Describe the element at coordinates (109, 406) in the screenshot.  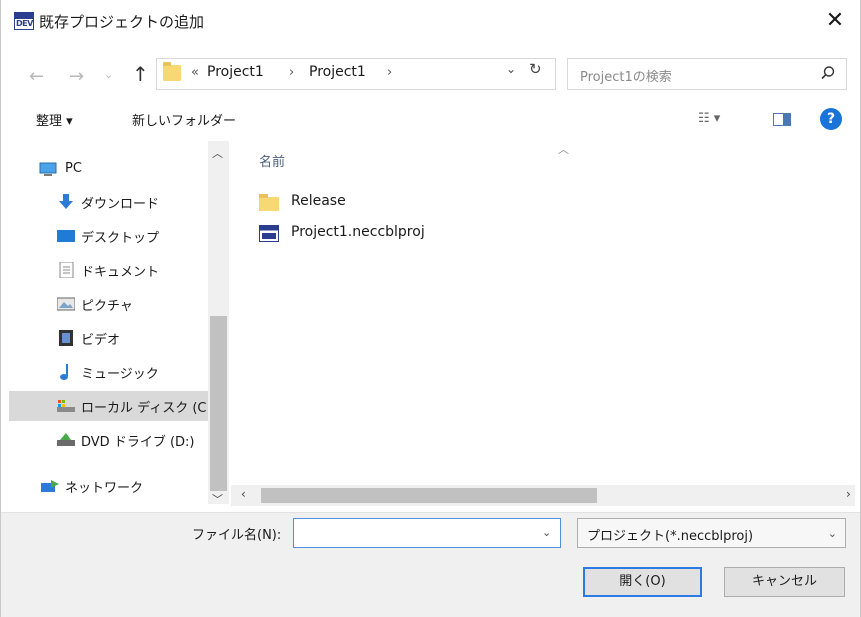
I see `nav-item-local-disk: ローカル ディスク (C` at that location.